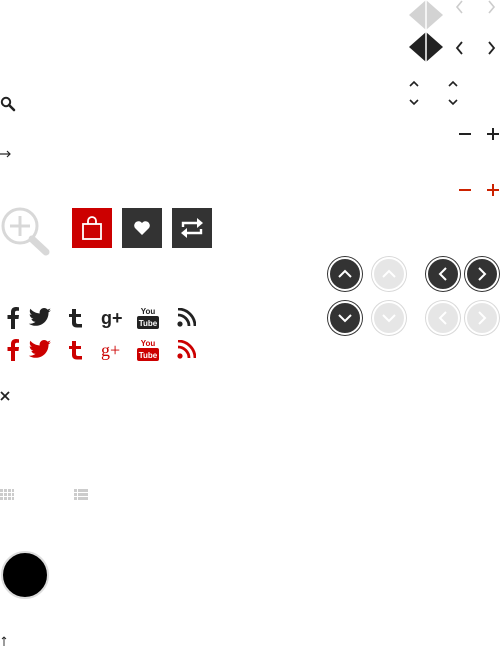 This screenshot has width=500, height=650. I want to click on circle-right-light-icon, so click(482, 318).